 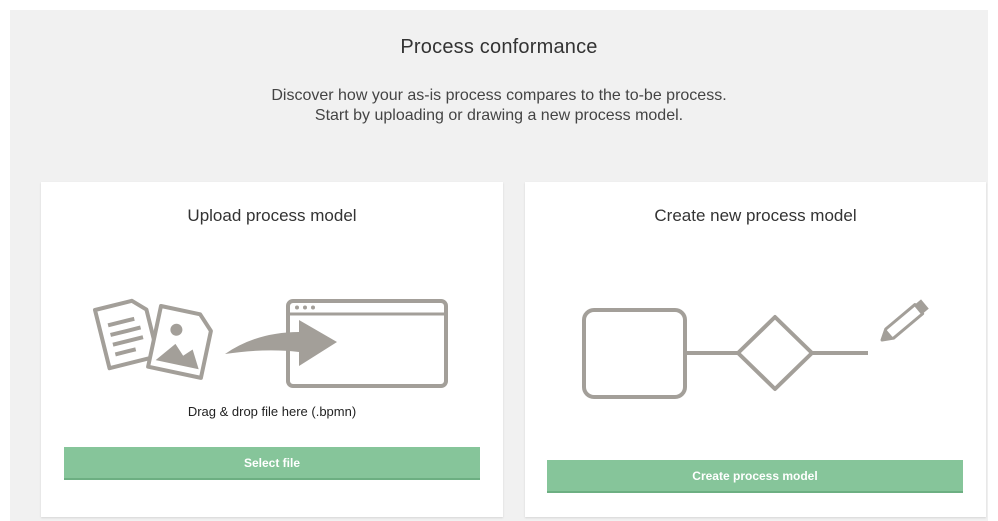 I want to click on arrow-icon, so click(x=281, y=343).